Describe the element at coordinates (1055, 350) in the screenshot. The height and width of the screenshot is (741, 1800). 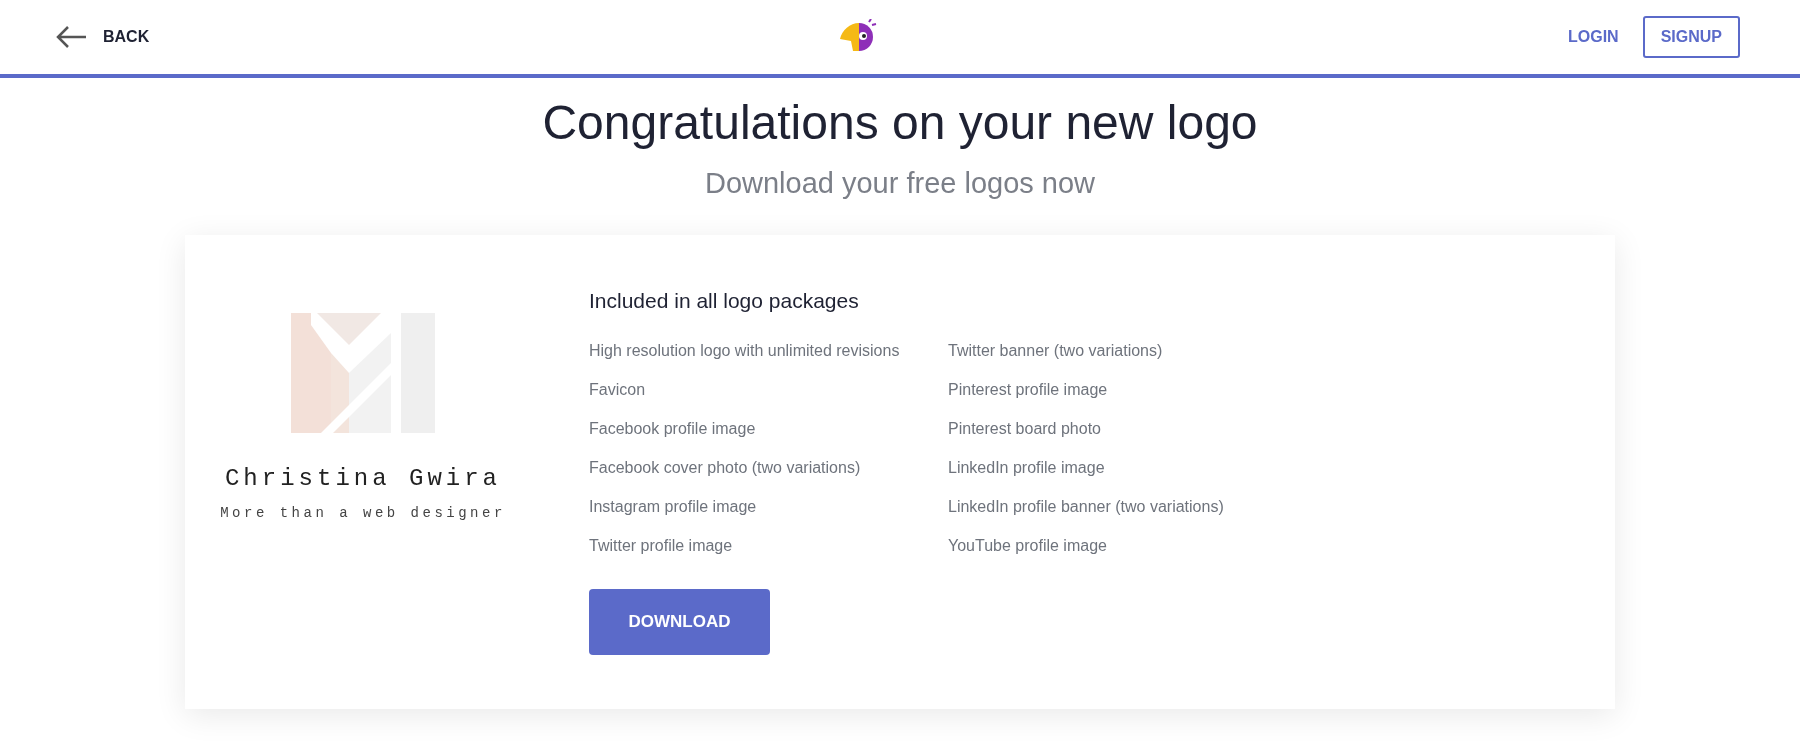
I see `package-item: Twitter banner (two variations)` at that location.